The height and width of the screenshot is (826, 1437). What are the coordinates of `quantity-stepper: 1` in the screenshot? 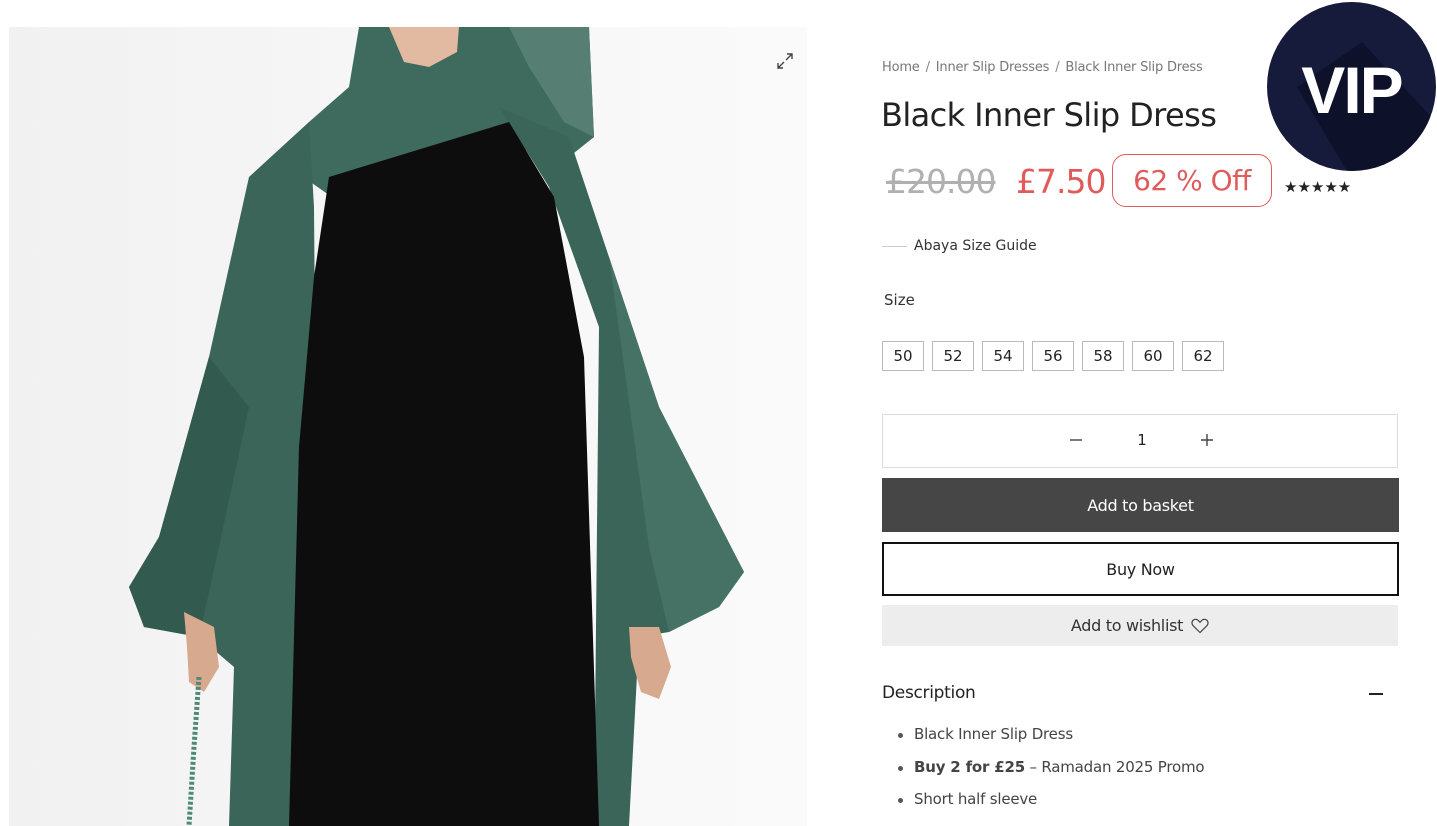 It's located at (1140, 441).